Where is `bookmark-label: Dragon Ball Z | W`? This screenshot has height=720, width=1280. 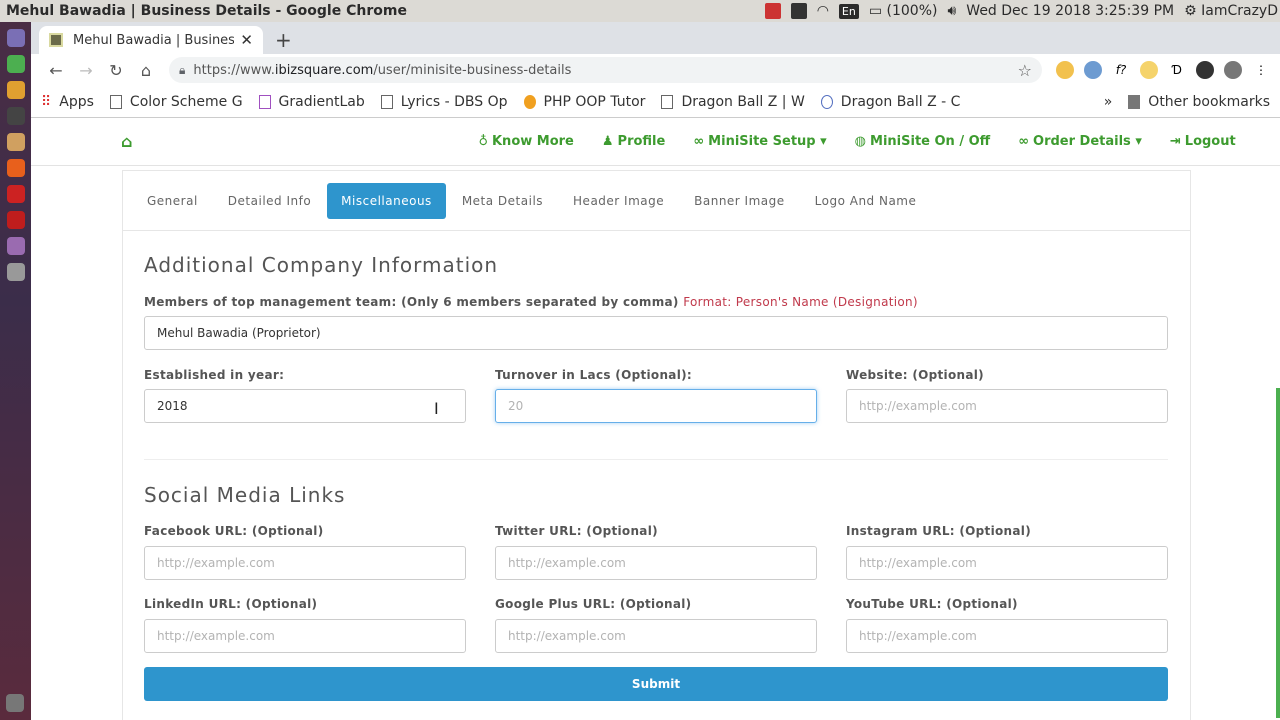
bookmark-label: Dragon Ball Z | W is located at coordinates (743, 101).